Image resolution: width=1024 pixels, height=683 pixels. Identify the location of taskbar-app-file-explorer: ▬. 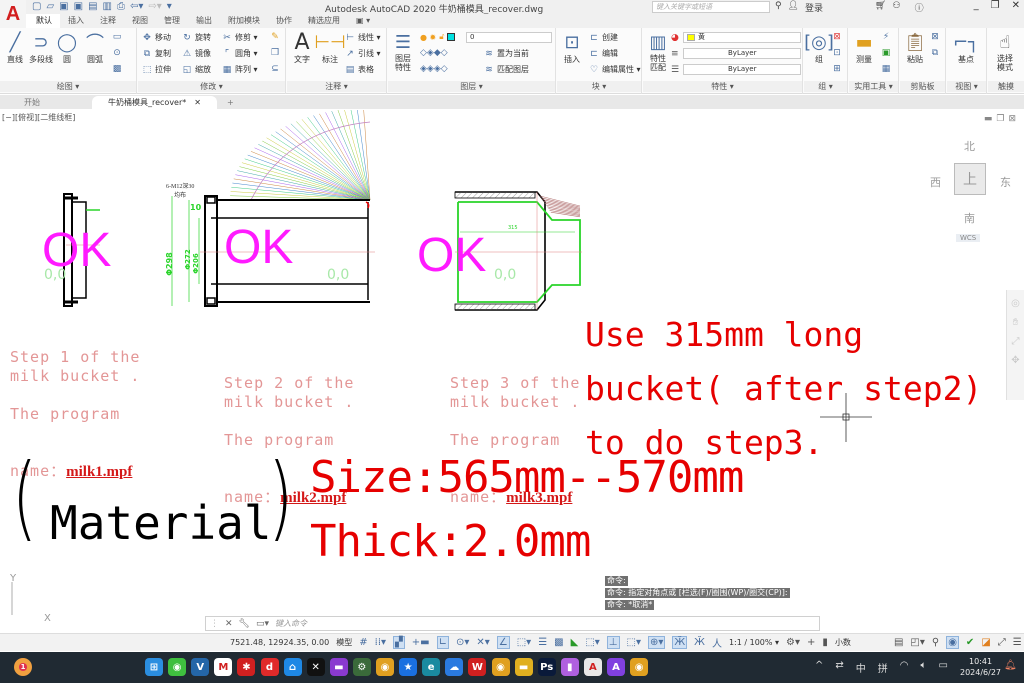
(523, 667).